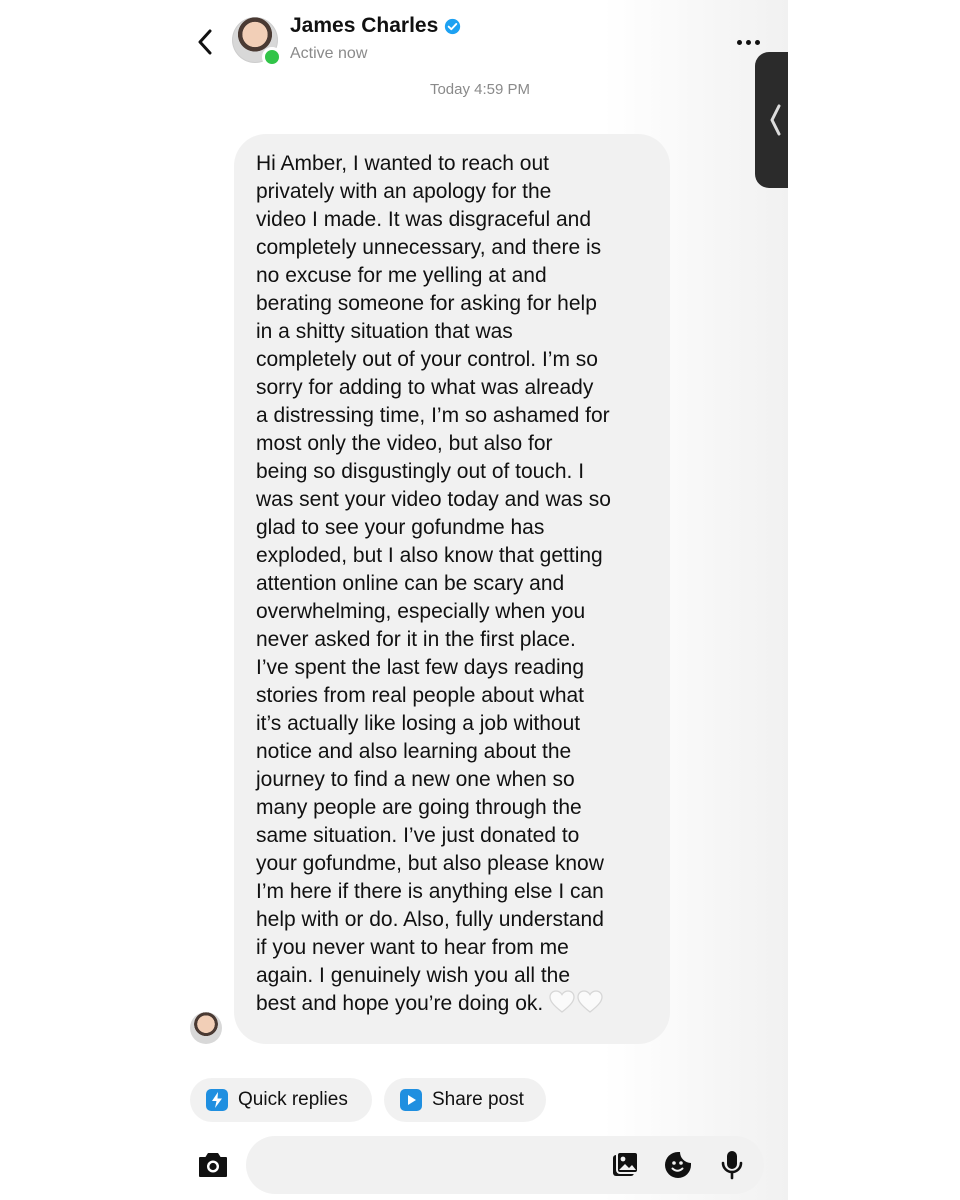 The image size is (960, 1200). I want to click on sender-avatar, so click(206, 1028).